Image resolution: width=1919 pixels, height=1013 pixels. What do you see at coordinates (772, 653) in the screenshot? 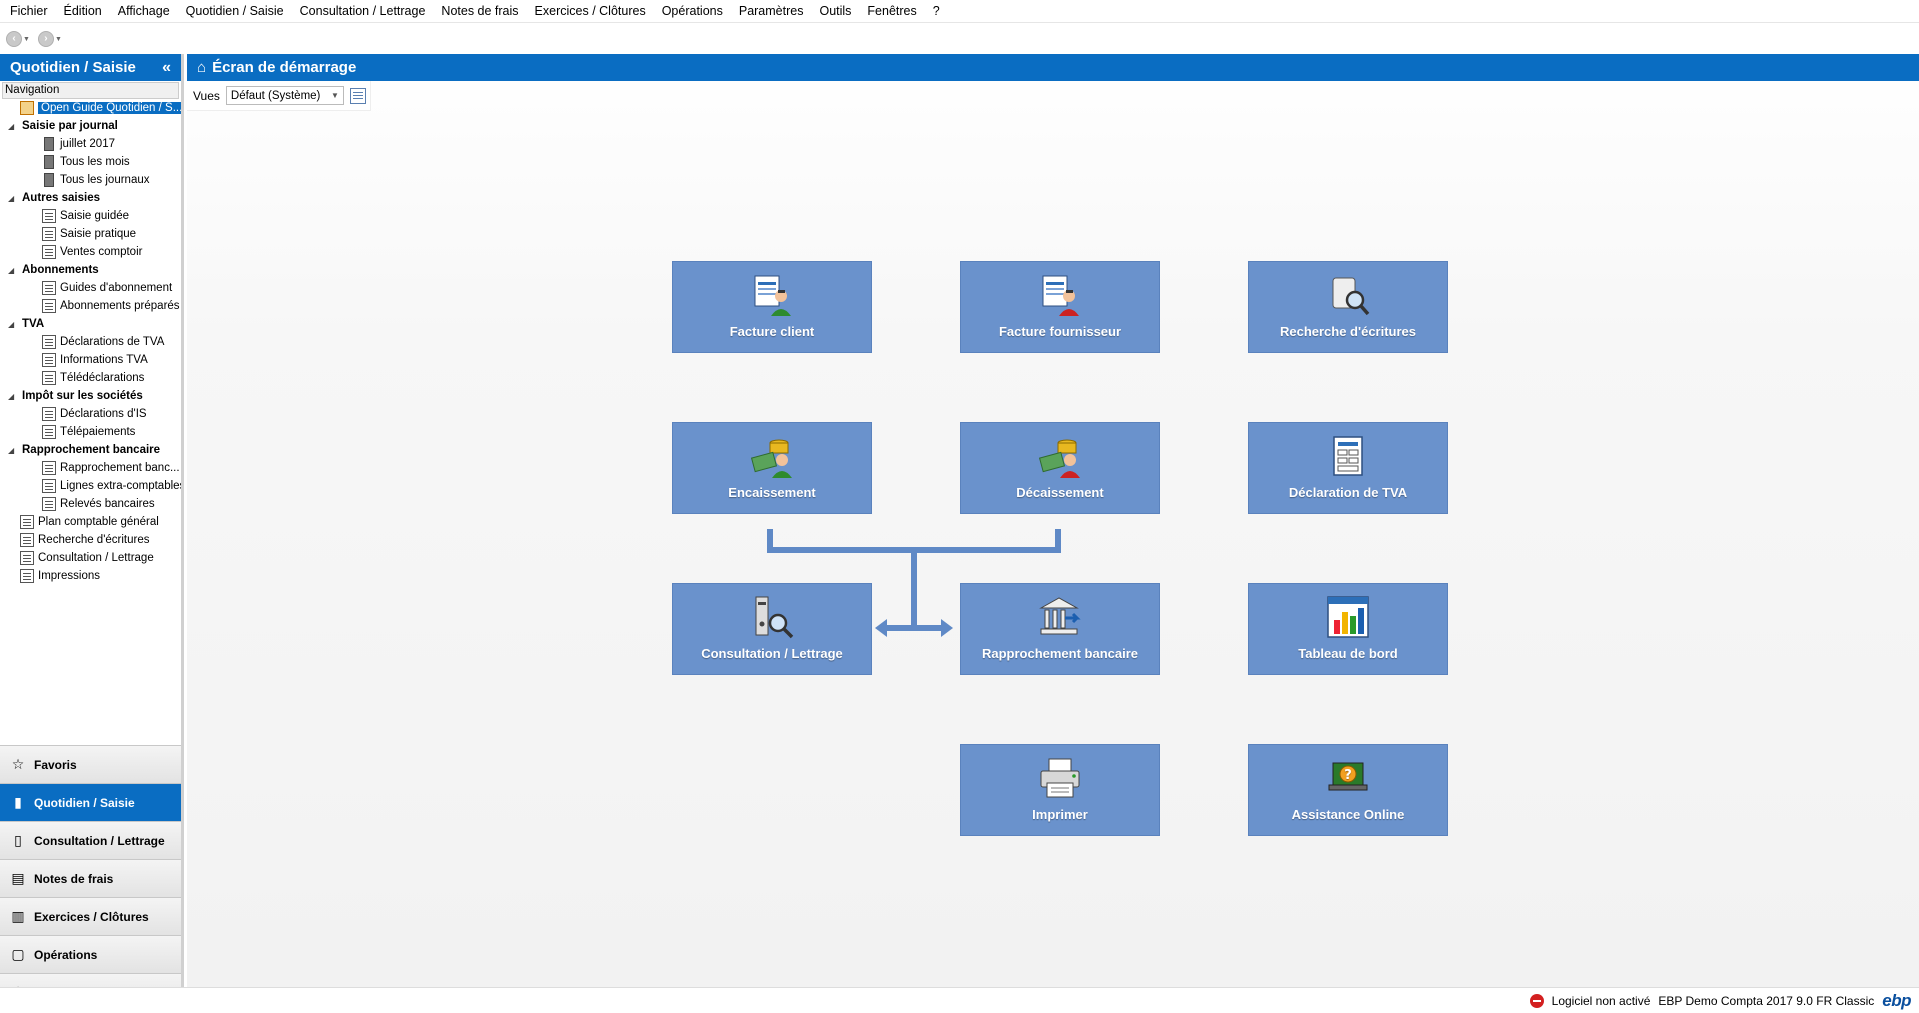
I see `tile-label: Consultation / Lettrage` at bounding box center [772, 653].